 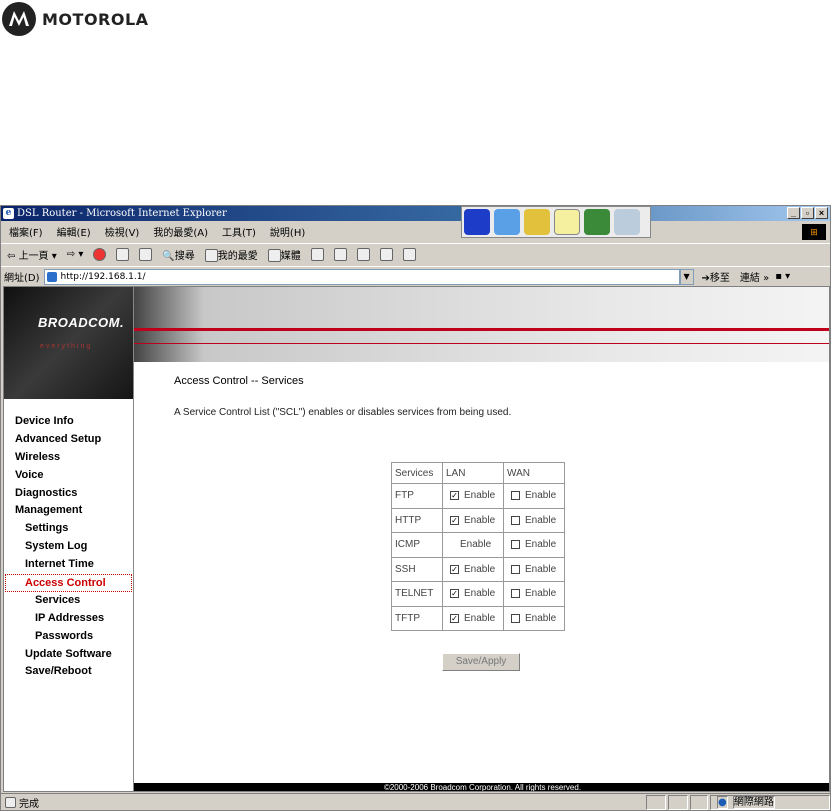 What do you see at coordinates (481, 329) in the screenshot?
I see `banner-red-line` at bounding box center [481, 329].